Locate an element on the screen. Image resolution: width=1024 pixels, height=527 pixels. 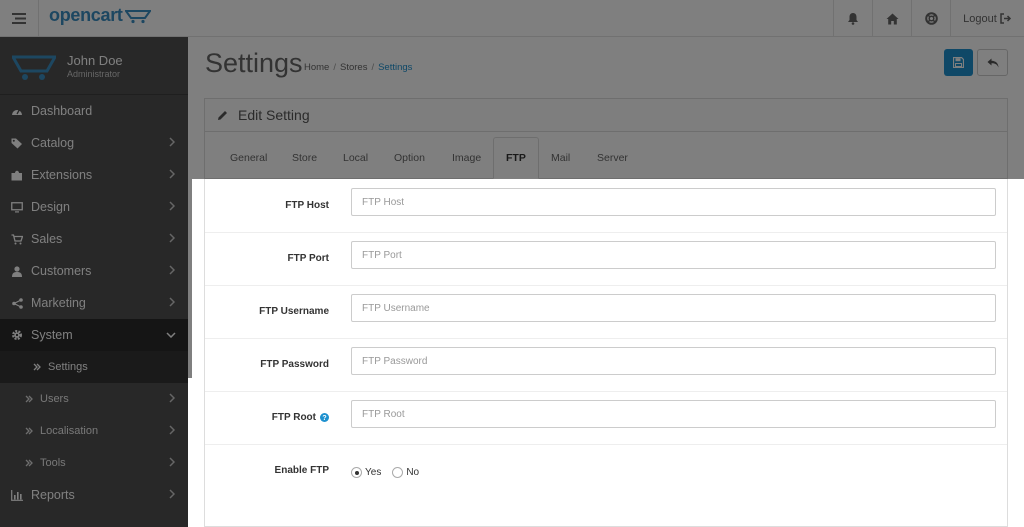
form-row-ftp-port: FTP Port is located at coordinates (606, 259).